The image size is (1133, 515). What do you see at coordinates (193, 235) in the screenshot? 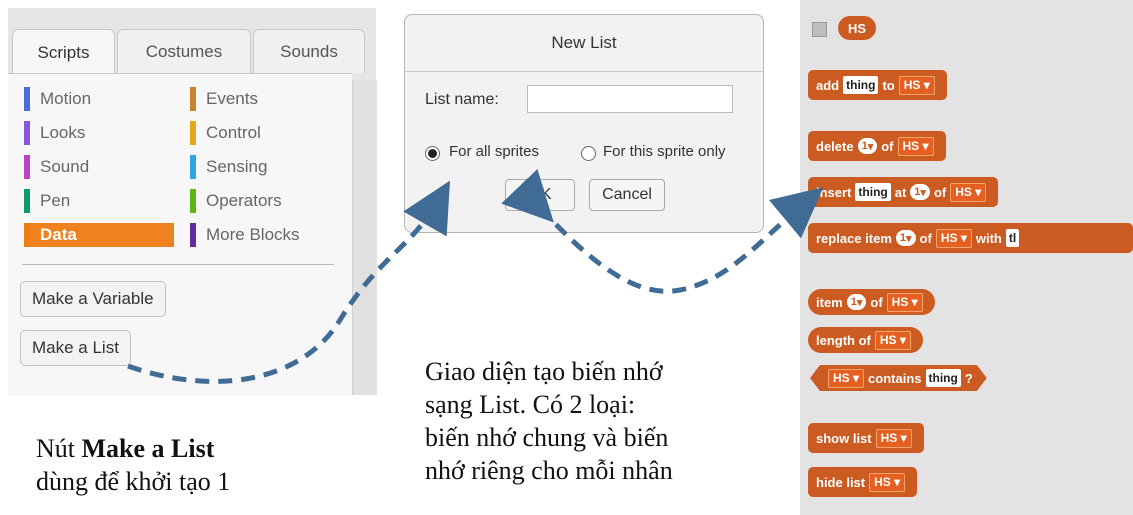
I see `more-blocks-color-swatch` at bounding box center [193, 235].